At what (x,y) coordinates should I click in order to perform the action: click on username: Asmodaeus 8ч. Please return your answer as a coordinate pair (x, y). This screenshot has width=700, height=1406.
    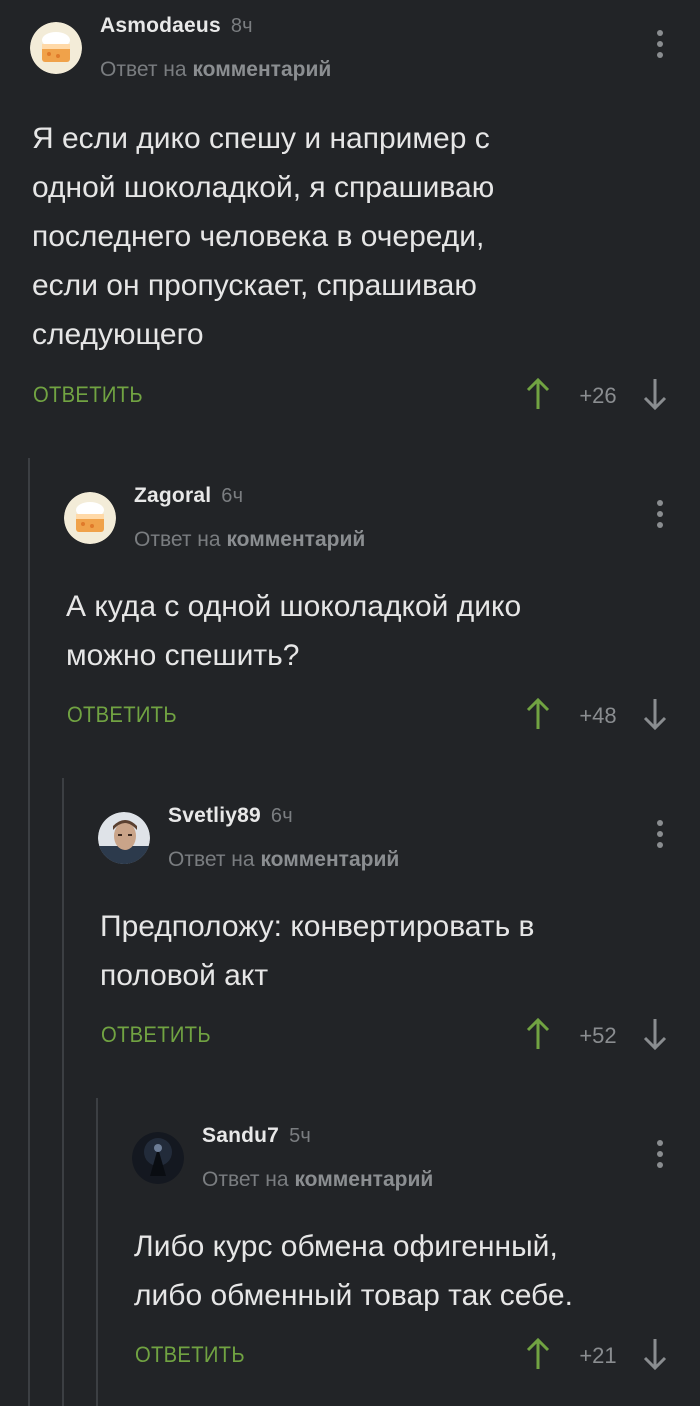
    Looking at the image, I should click on (176, 26).